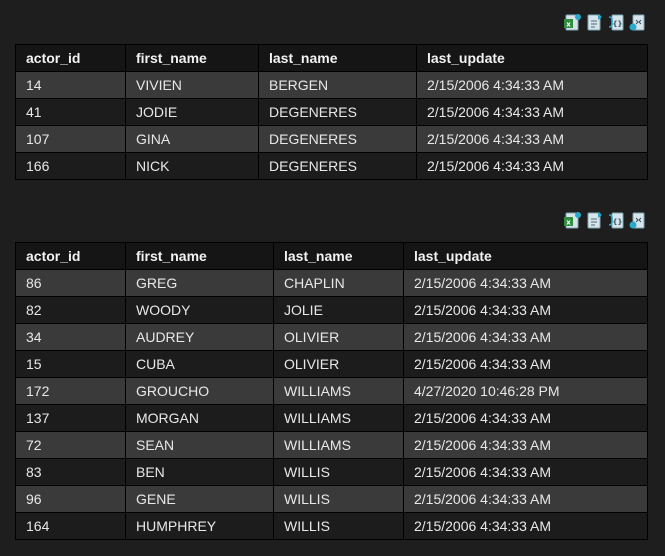 This screenshot has height=556, width=665. What do you see at coordinates (70, 364) in the screenshot?
I see `cell-actor-id: 15` at bounding box center [70, 364].